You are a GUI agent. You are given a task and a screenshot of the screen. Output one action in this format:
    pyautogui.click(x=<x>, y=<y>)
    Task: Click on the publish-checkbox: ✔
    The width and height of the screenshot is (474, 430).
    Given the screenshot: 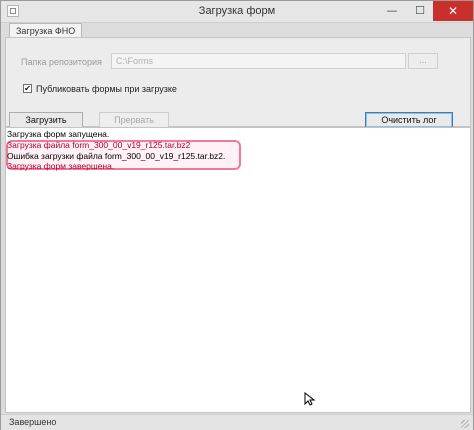 What is the action you would take?
    pyautogui.click(x=27, y=88)
    